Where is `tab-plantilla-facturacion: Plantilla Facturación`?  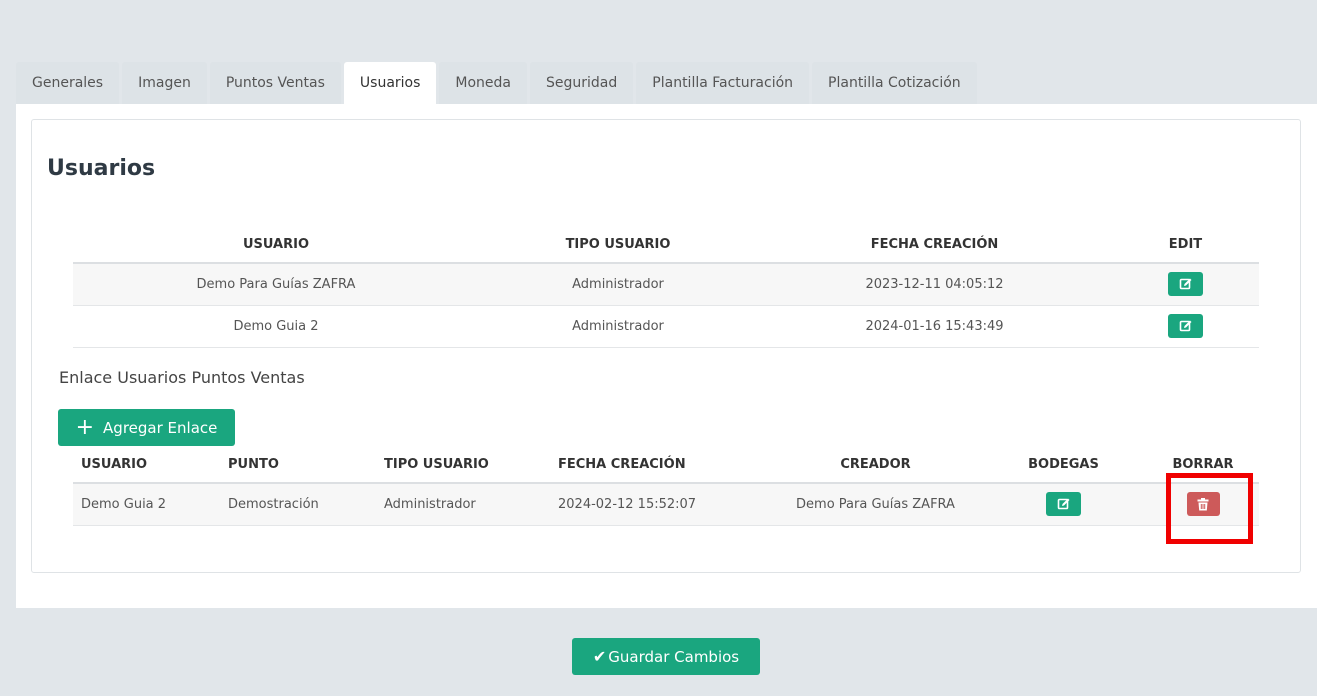
tab-plantilla-facturacion: Plantilla Facturación is located at coordinates (723, 83).